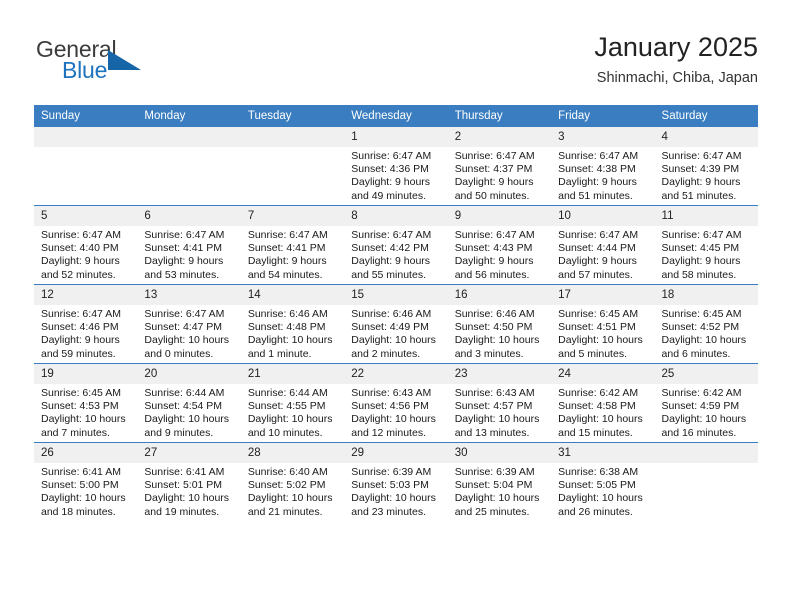  Describe the element at coordinates (600, 347) in the screenshot. I see `daylight-text: Daylight: 10 hours and 5 minutes.` at that location.